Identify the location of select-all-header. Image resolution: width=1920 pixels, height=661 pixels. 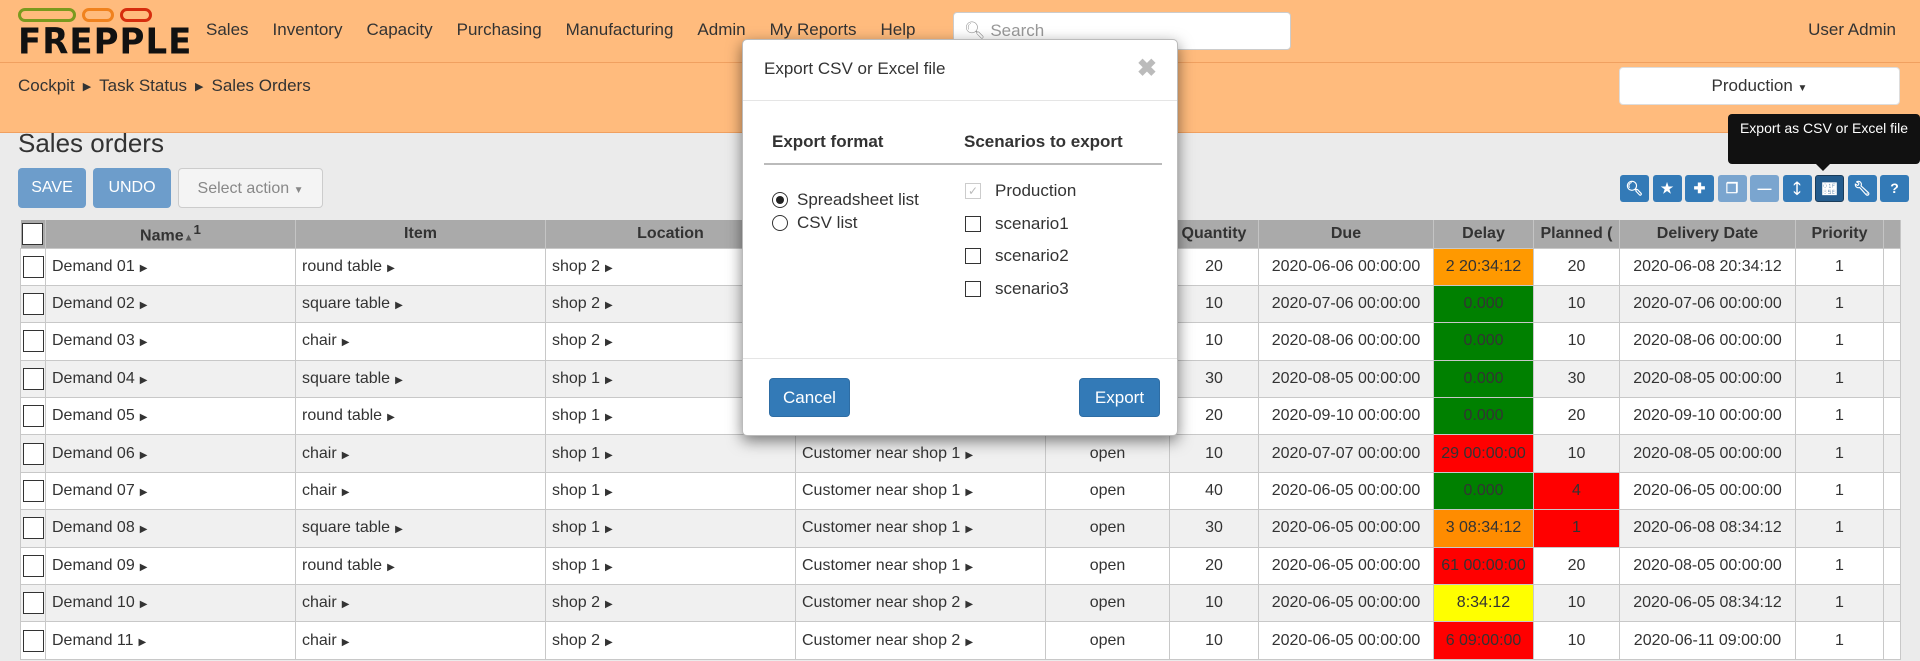
(33, 234).